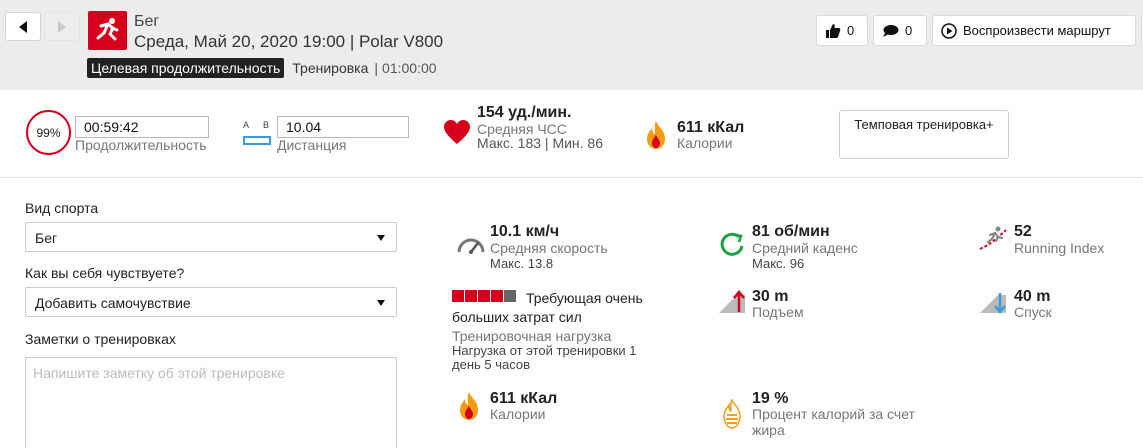 The image size is (1143, 448). What do you see at coordinates (457, 132) in the screenshot?
I see `heart-icon` at bounding box center [457, 132].